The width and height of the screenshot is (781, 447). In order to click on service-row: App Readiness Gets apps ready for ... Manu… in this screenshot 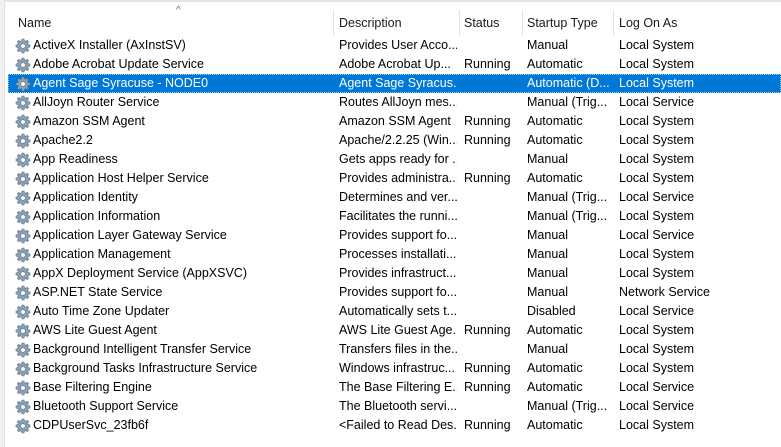, I will do `click(394, 159)`.